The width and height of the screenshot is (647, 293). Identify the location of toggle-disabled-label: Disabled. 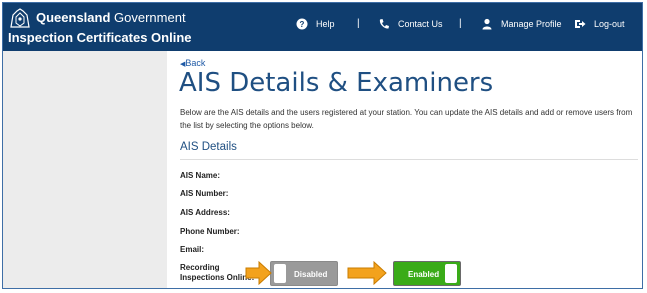
(311, 274).